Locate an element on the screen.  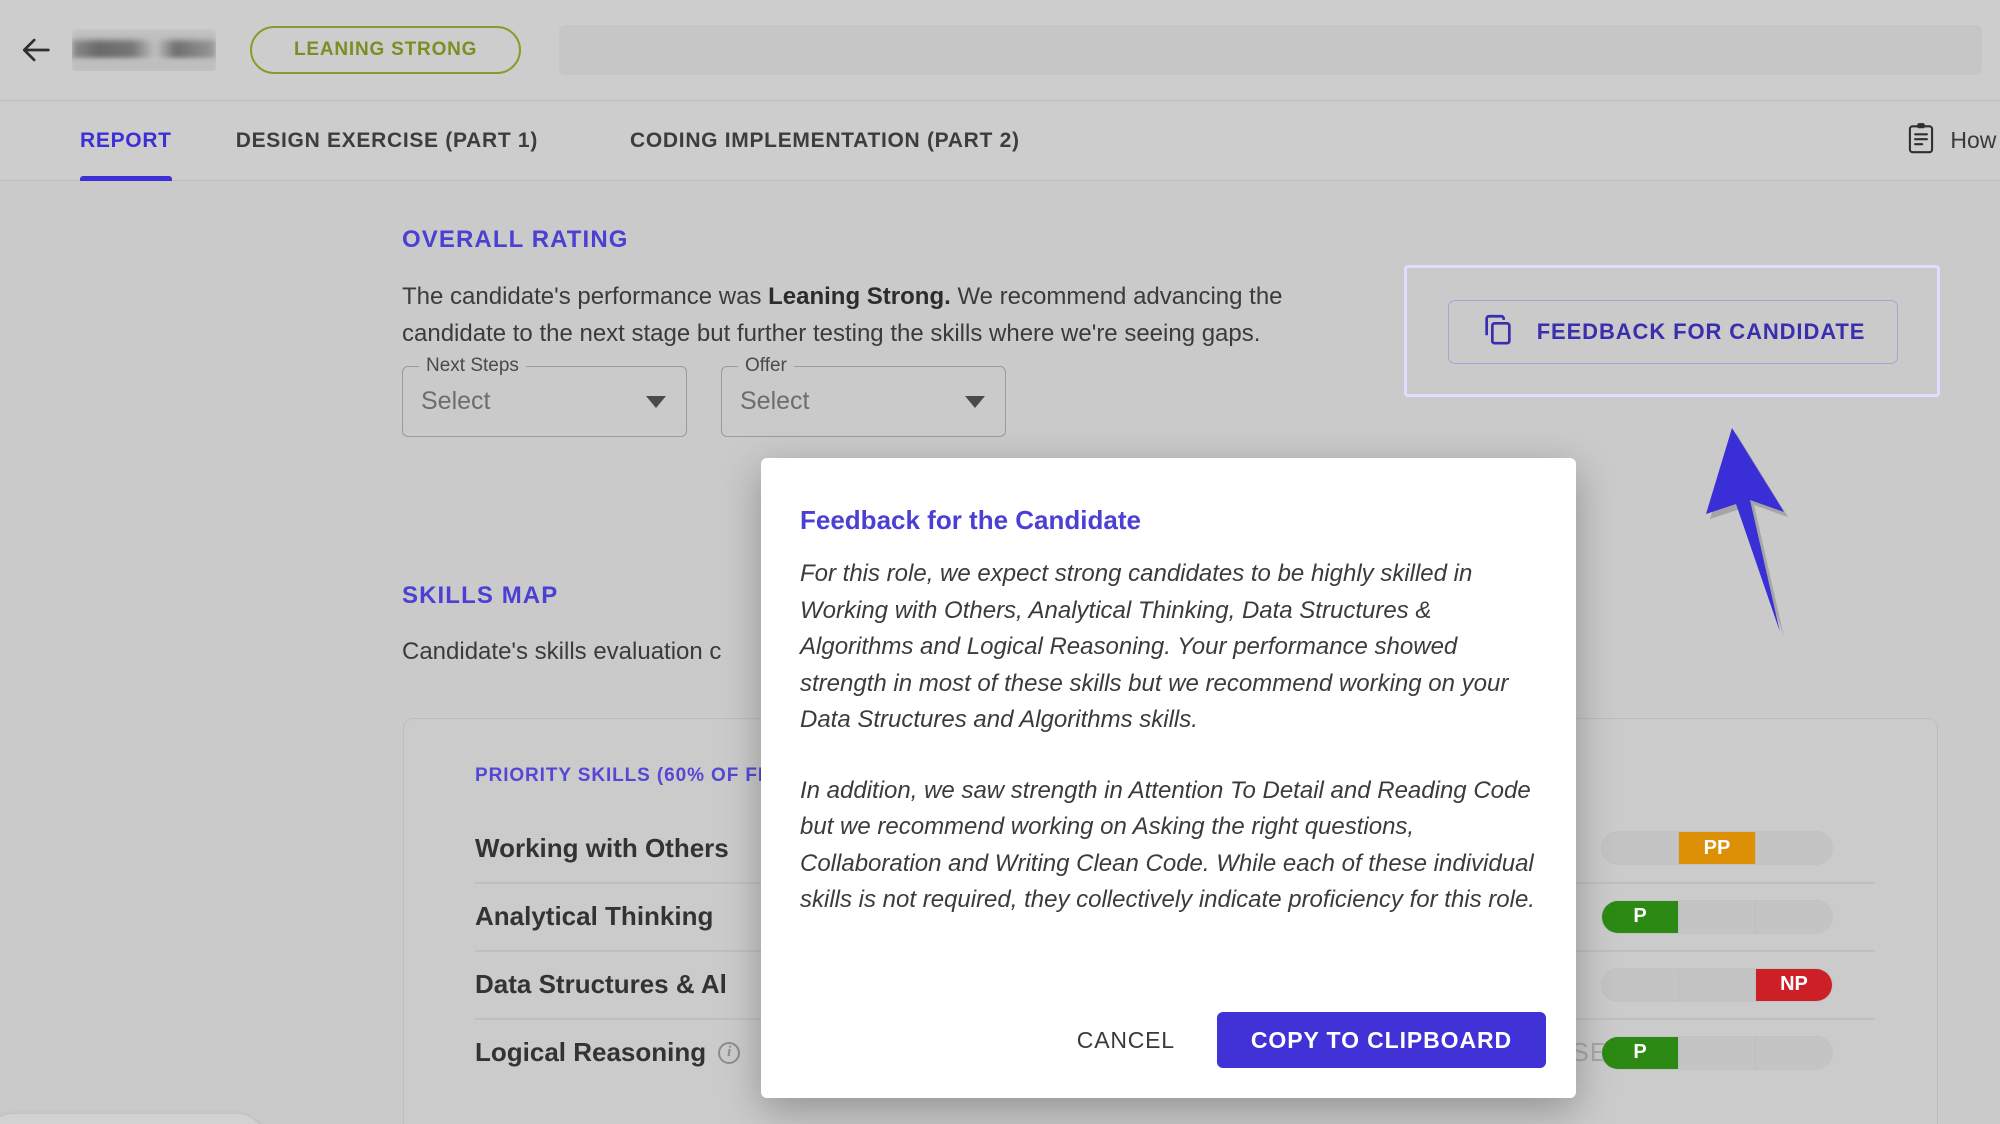
skill-name: Working with Others is located at coordinates (602, 847).